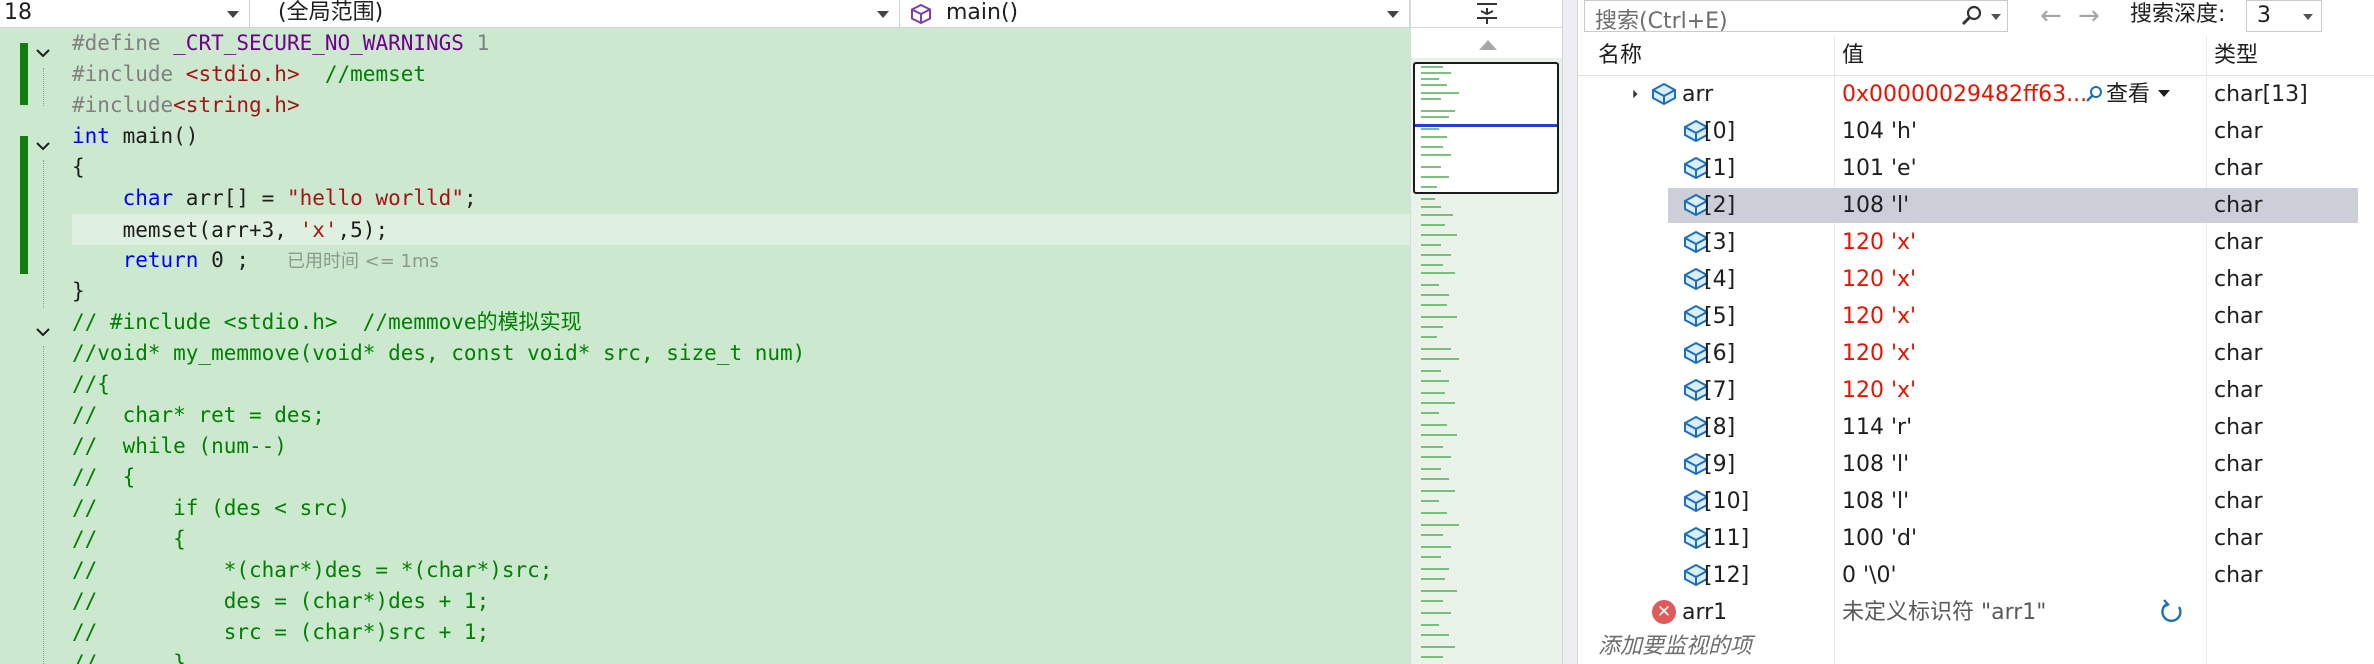  What do you see at coordinates (1985, 501) in the screenshot?
I see `watch-row-element: [10] 108 'l' char` at bounding box center [1985, 501].